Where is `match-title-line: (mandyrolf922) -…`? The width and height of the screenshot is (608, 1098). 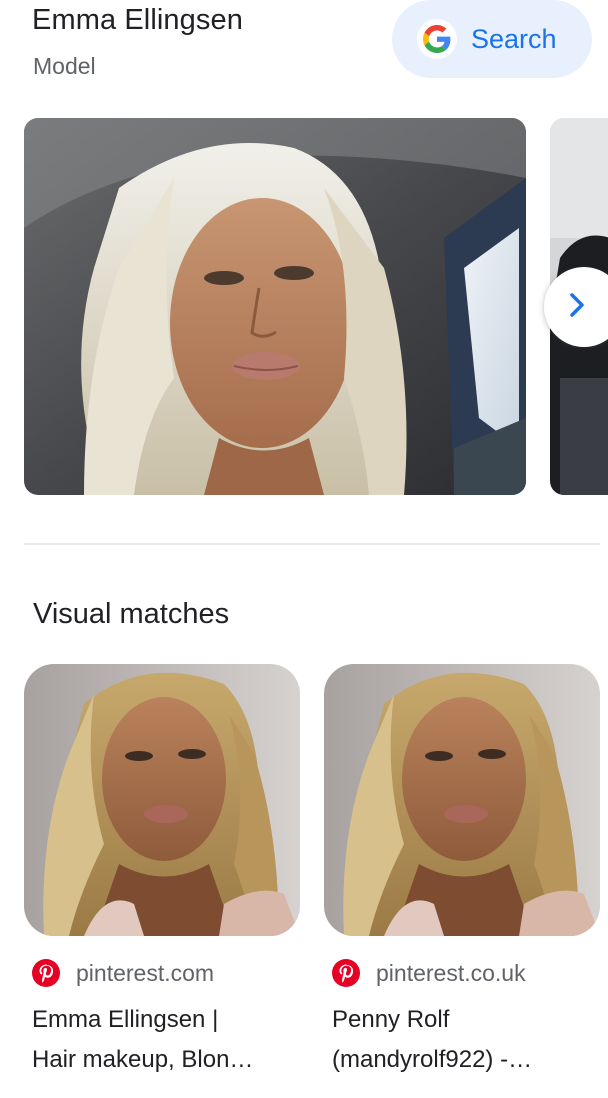 match-title-line: (mandyrolf922) -… is located at coordinates (432, 1059).